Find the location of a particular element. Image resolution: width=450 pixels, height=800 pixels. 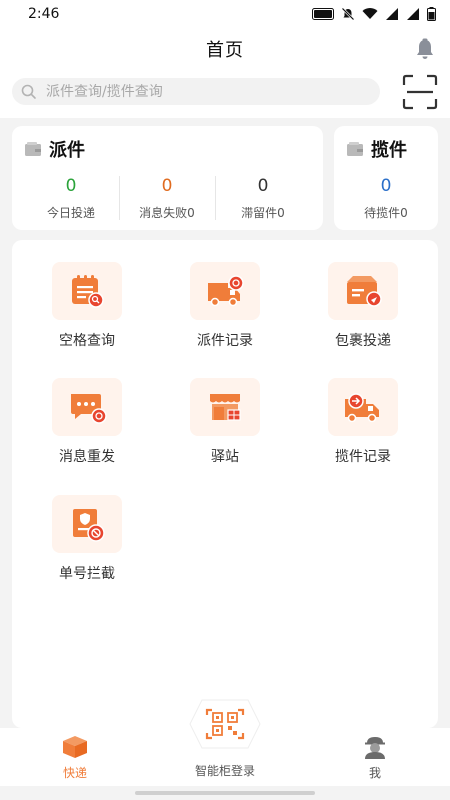

stat-label: 今日投递 is located at coordinates (70, 213).